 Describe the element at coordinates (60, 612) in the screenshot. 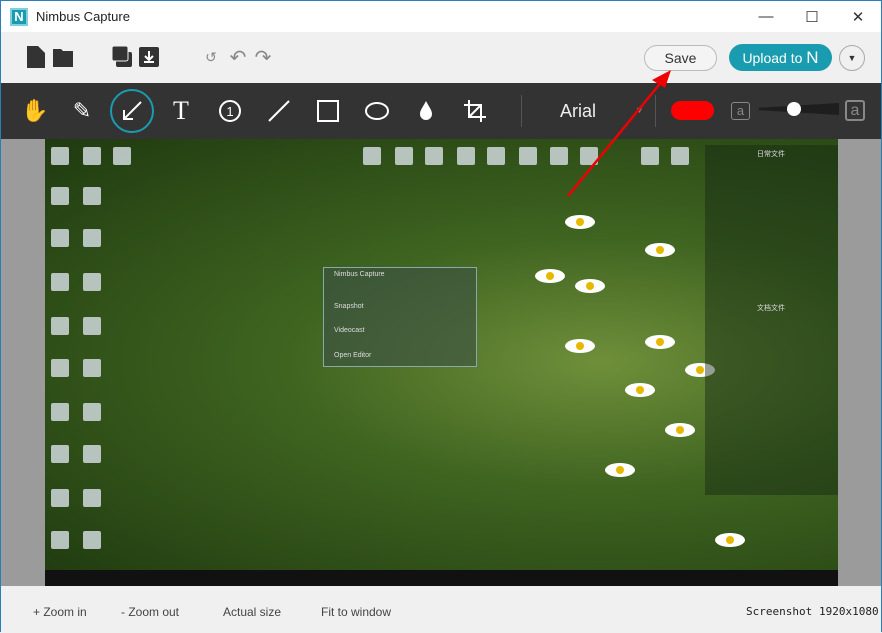

I see `zoom-in-button: + Zoom in` at that location.